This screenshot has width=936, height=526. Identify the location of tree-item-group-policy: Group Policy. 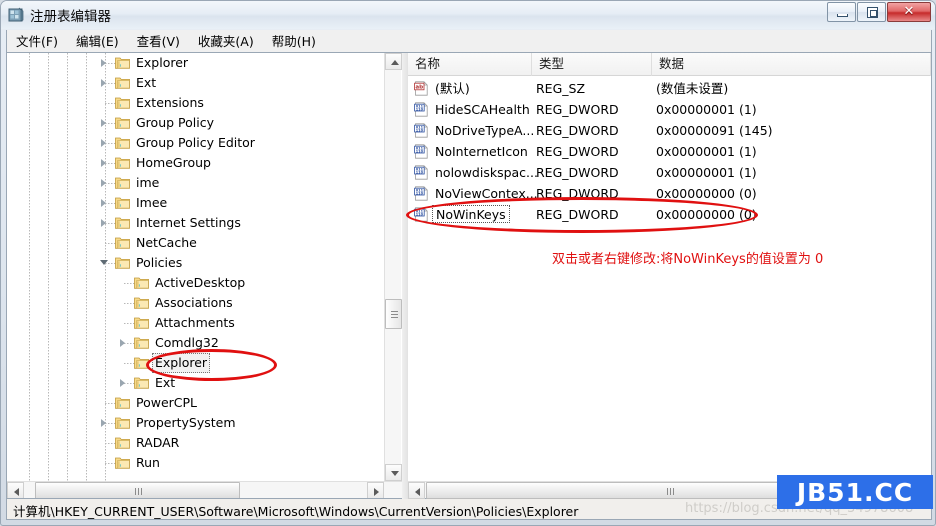
(195, 123).